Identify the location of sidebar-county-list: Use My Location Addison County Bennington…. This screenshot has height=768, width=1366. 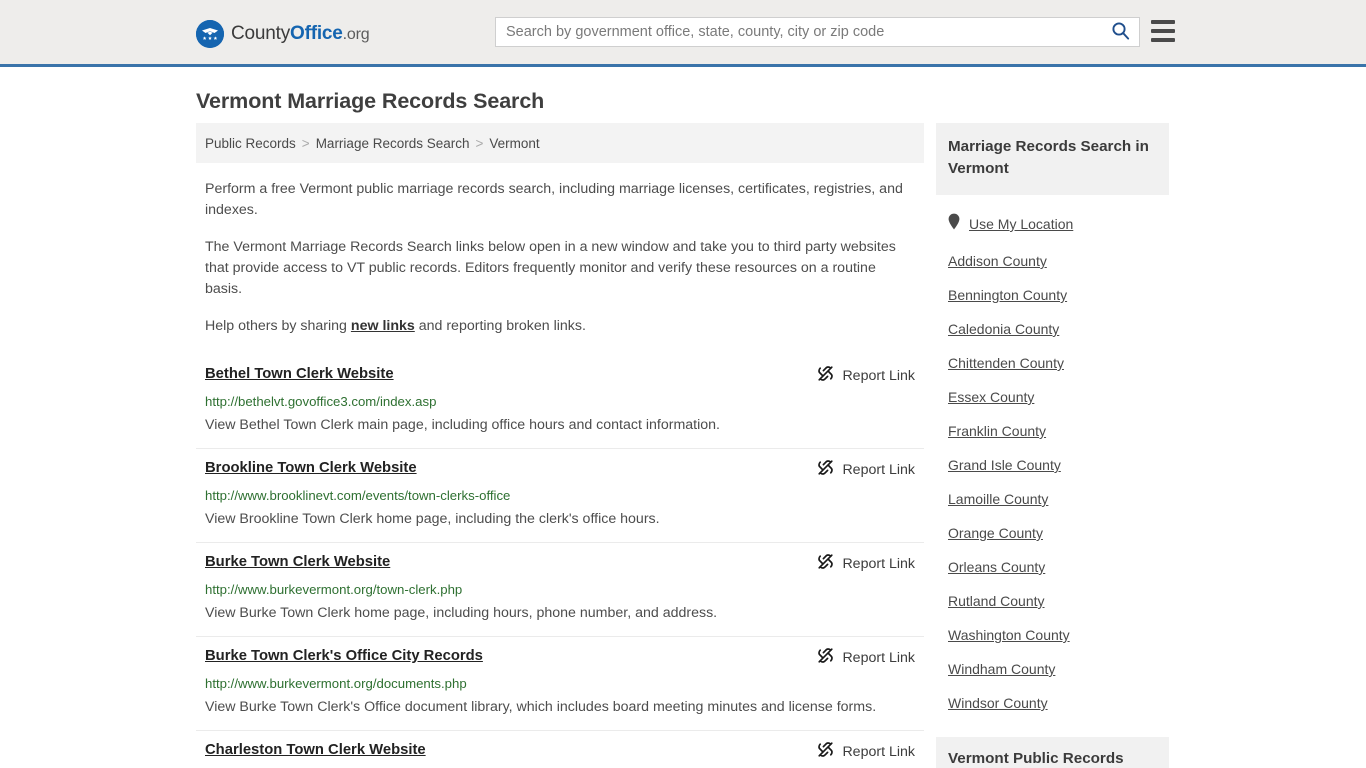
(1052, 453).